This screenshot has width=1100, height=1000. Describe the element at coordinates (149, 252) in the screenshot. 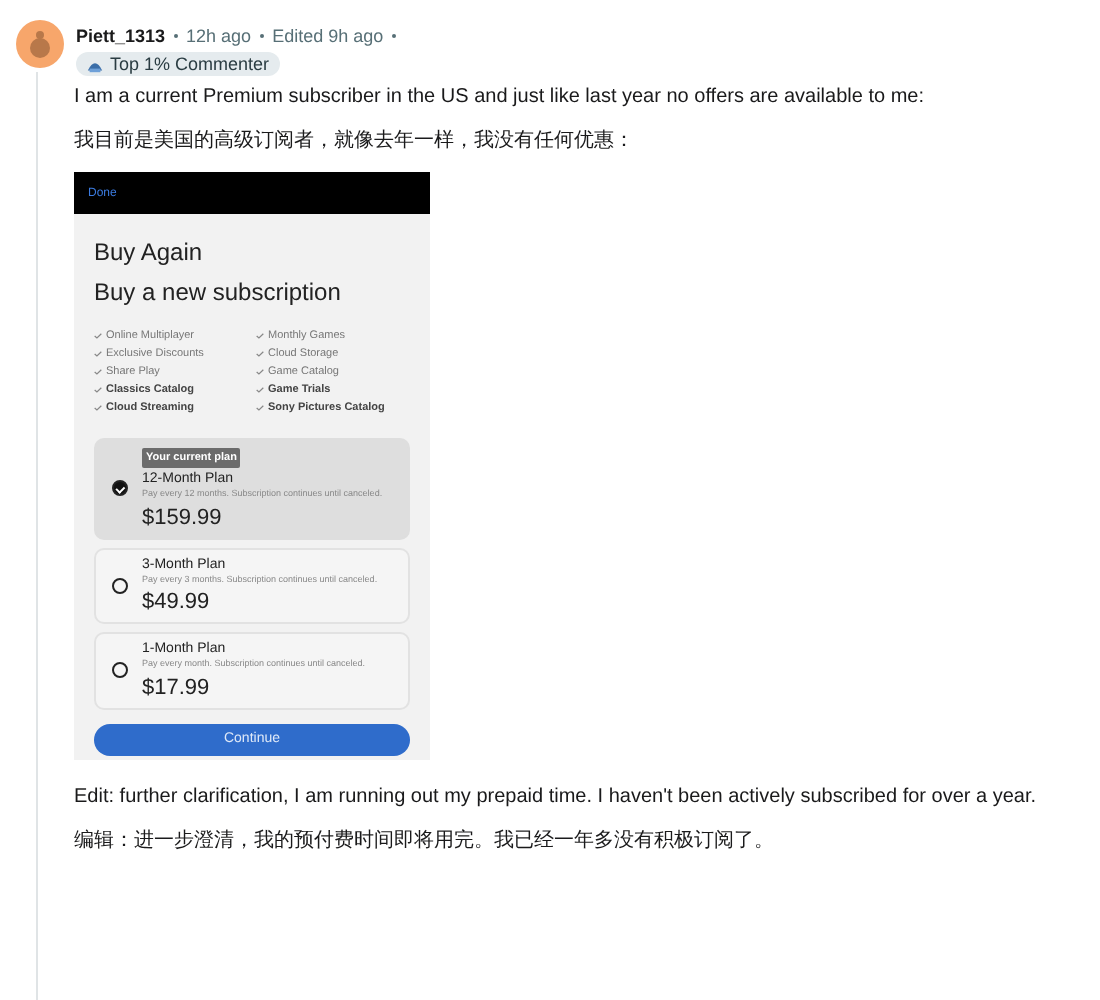

I see `screen-title: Buy Again` at that location.